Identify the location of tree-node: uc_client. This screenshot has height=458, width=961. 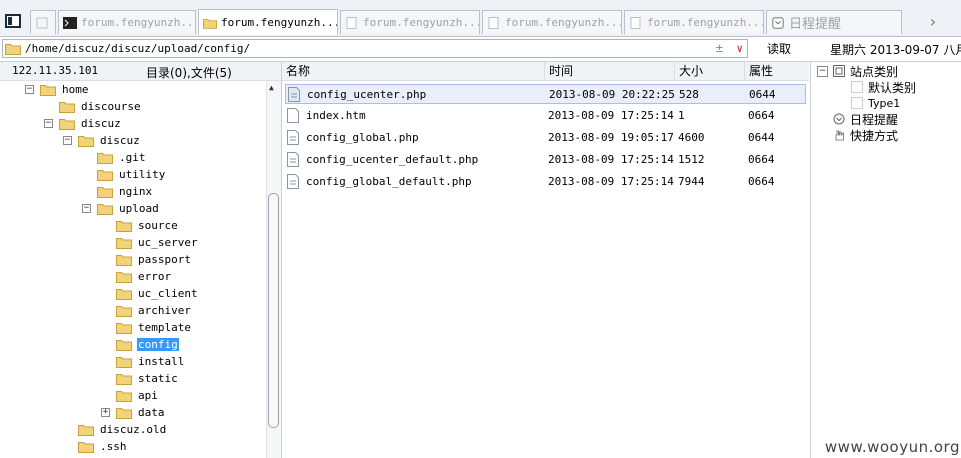
(157, 293).